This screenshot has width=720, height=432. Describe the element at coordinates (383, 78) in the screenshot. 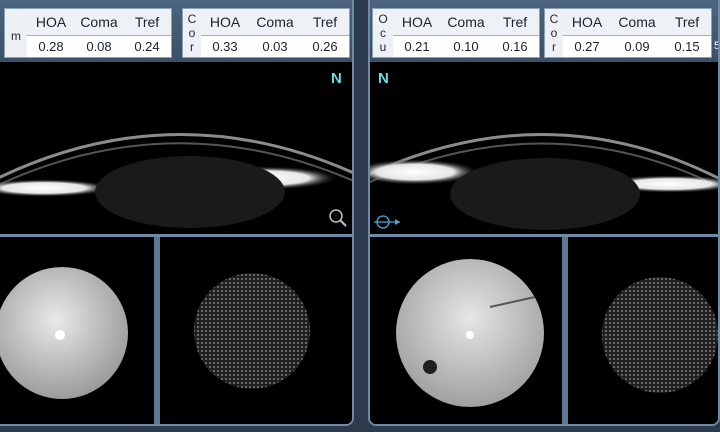

I see `right-nasal-label: N` at that location.